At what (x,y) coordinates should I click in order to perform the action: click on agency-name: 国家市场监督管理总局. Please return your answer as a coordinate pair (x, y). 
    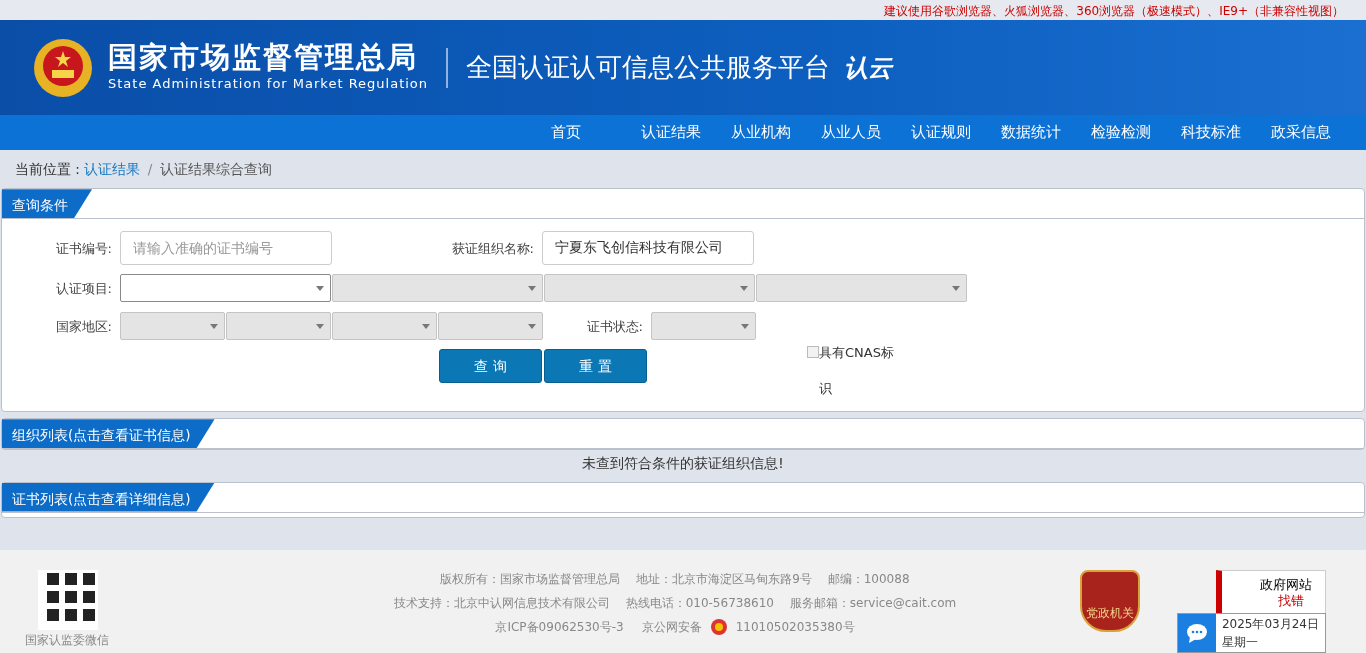
    Looking at the image, I should click on (263, 57).